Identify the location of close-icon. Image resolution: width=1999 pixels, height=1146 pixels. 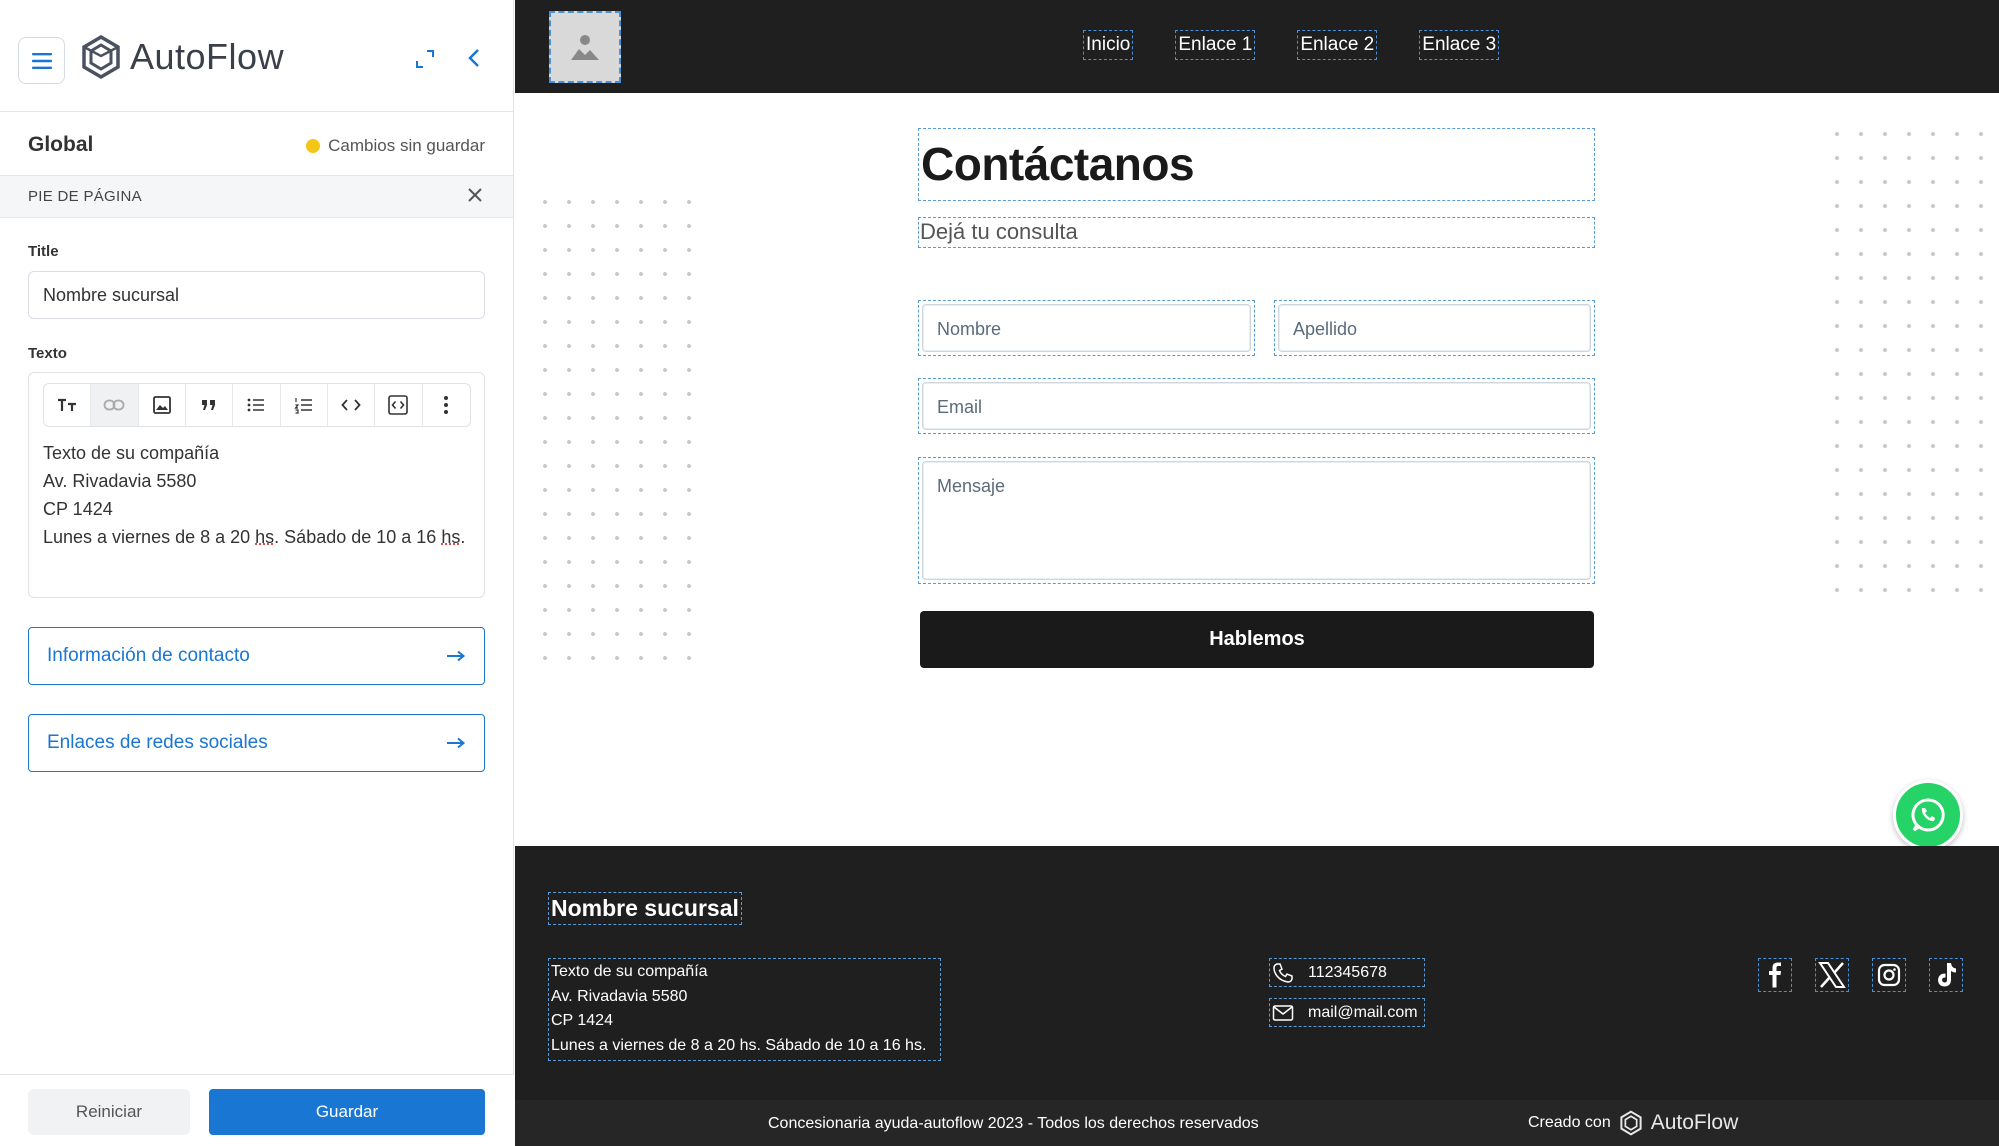
(475, 195).